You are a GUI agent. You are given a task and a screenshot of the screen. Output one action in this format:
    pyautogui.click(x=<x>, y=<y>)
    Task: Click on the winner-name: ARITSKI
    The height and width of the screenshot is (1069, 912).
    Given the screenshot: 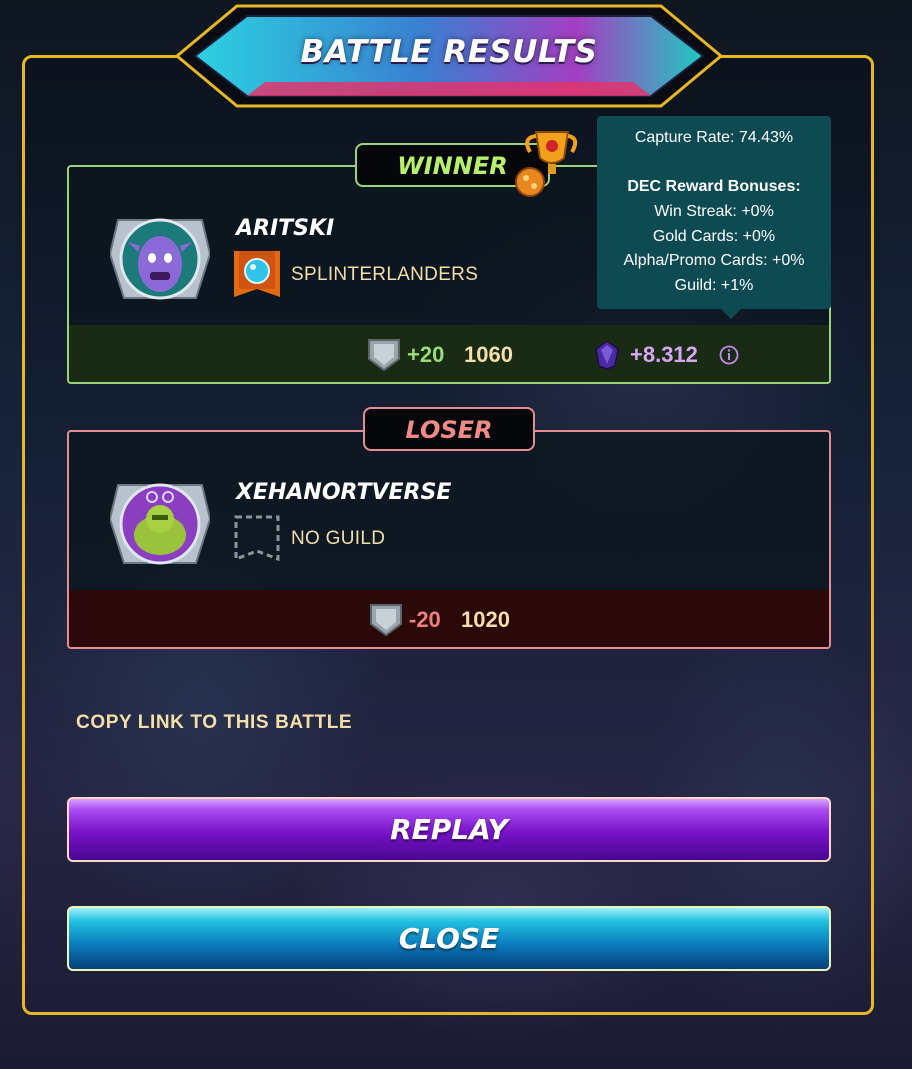 What is the action you would take?
    pyautogui.click(x=285, y=228)
    